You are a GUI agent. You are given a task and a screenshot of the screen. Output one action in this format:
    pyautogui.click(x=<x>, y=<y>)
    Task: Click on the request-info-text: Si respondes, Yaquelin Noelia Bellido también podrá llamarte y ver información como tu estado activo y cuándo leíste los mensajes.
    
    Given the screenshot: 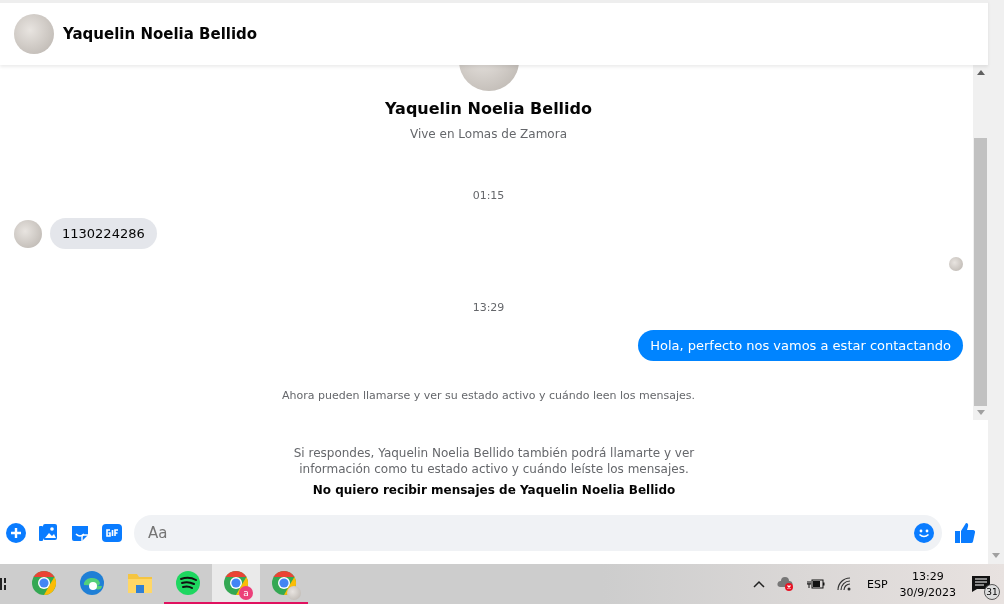 What is the action you would take?
    pyautogui.click(x=494, y=461)
    